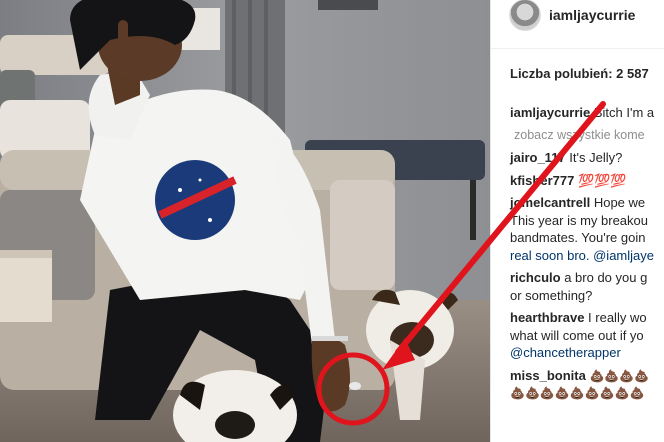 This screenshot has width=664, height=442. Describe the element at coordinates (550, 112) in the screenshot. I see `comment-user: iamljaycurrie` at that location.